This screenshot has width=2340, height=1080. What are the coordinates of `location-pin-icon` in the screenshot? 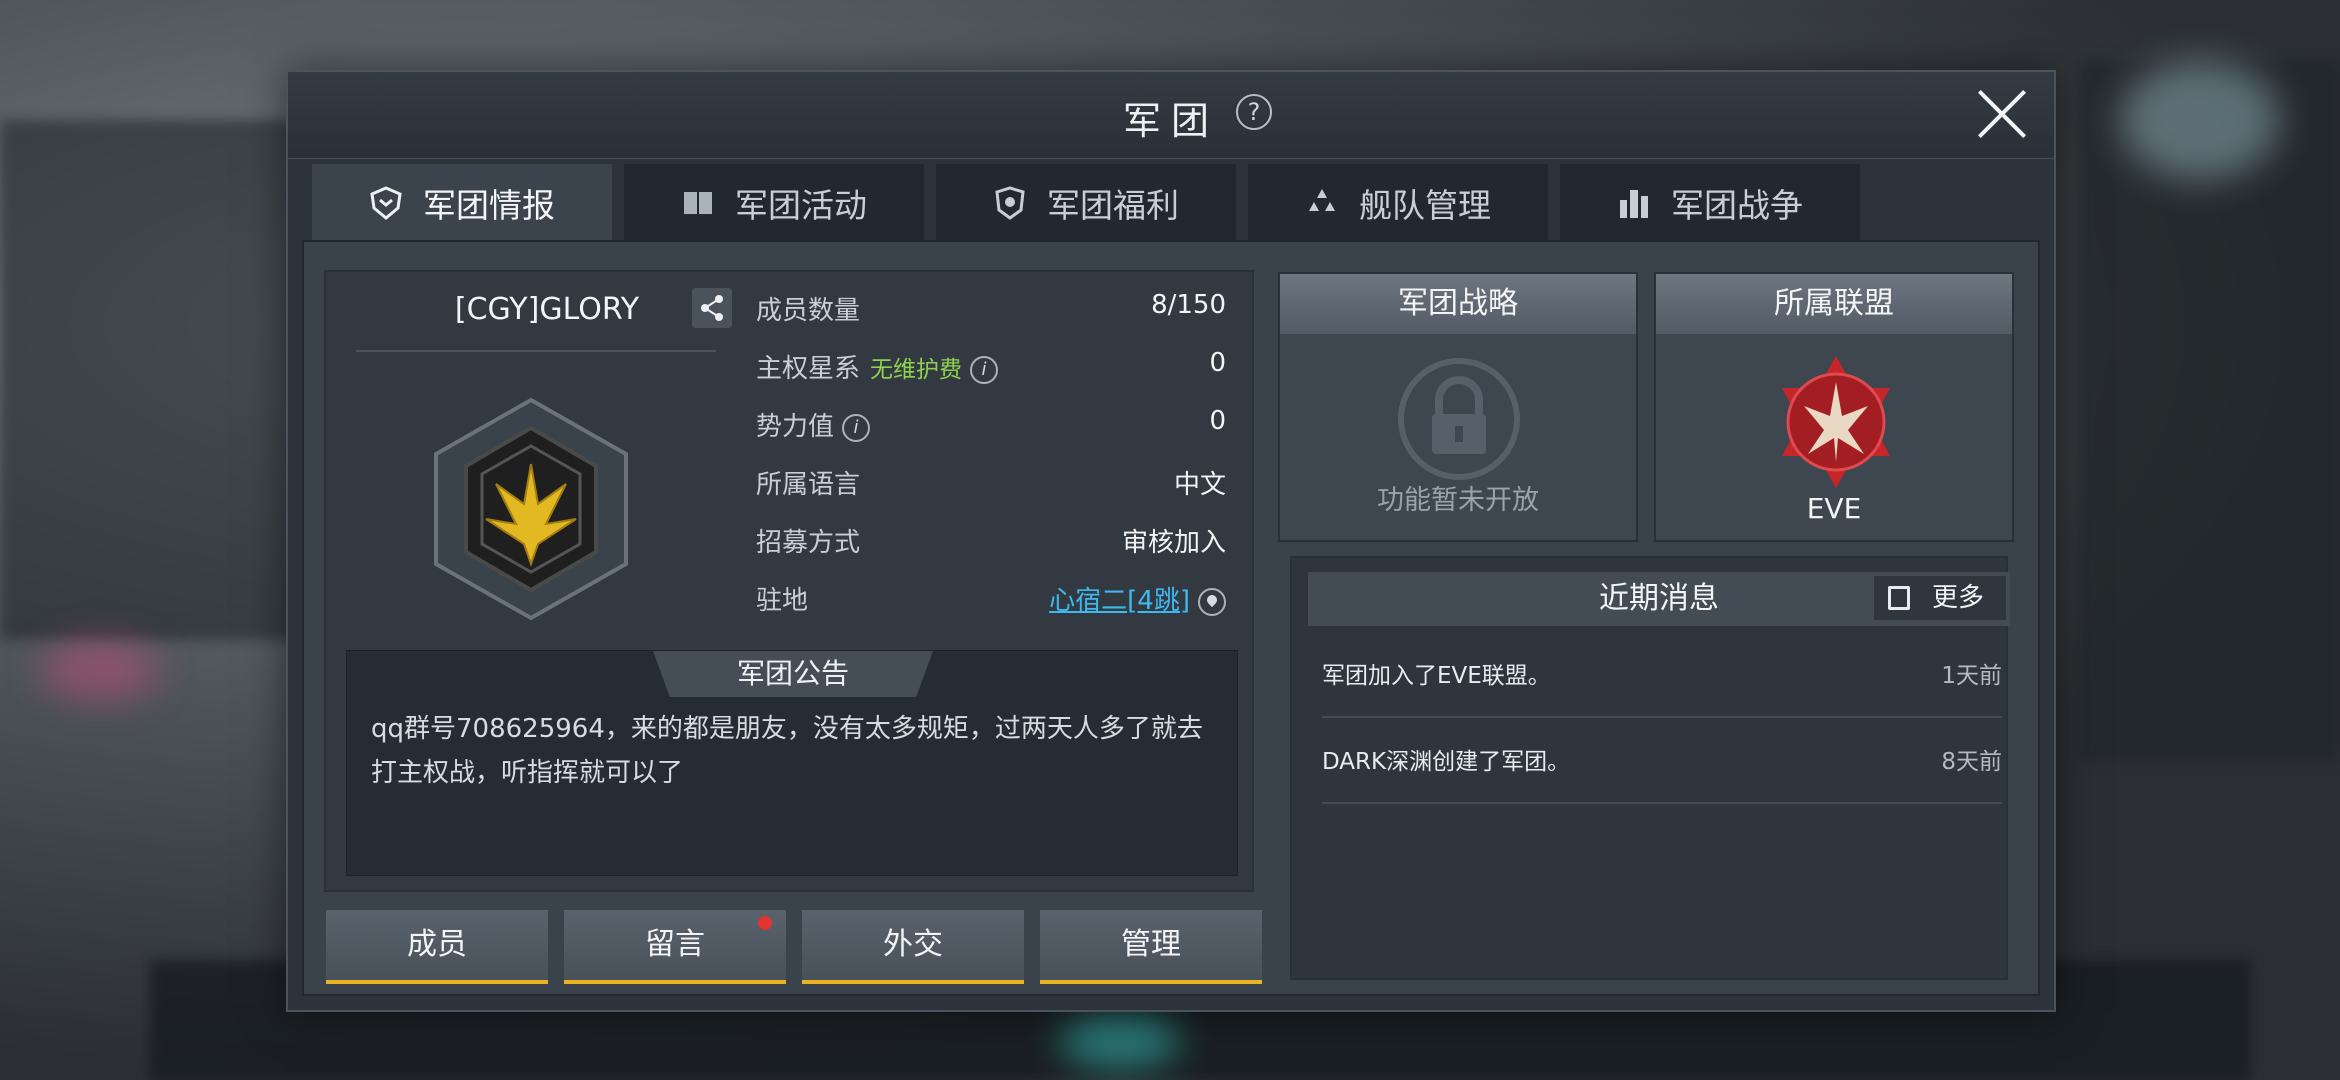 It's located at (1212, 601).